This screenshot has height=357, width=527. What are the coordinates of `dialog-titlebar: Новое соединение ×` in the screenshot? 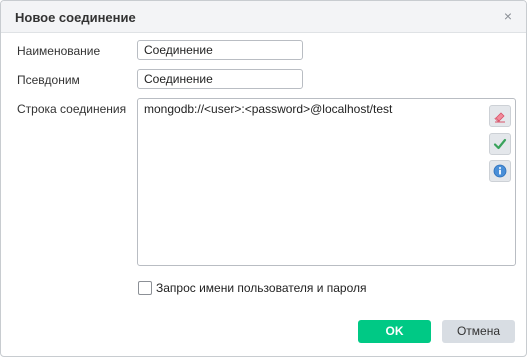 It's located at (263, 17).